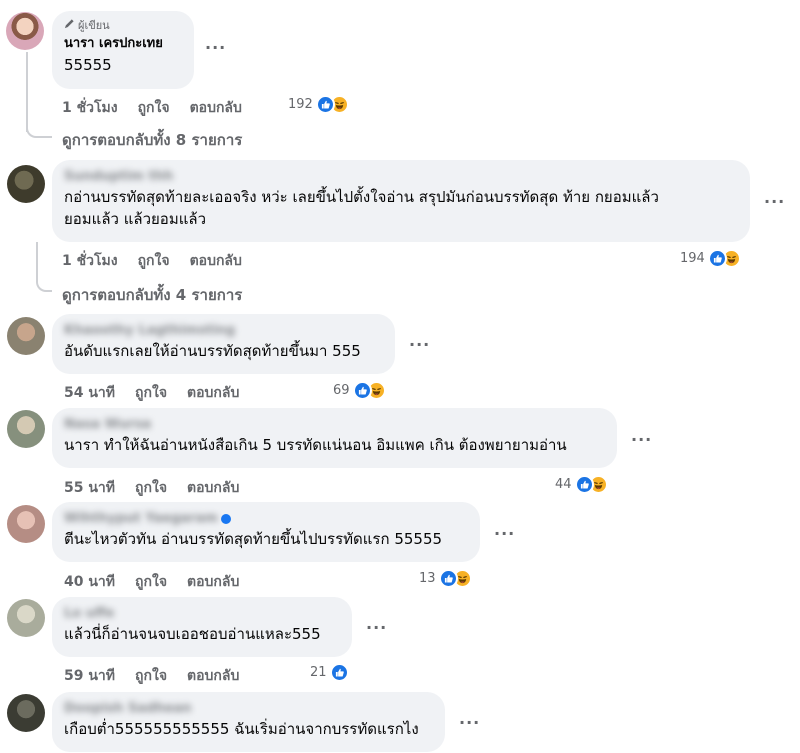 The width and height of the screenshot is (800, 753). What do you see at coordinates (225, 518) in the screenshot?
I see `verified-badge-icon` at bounding box center [225, 518].